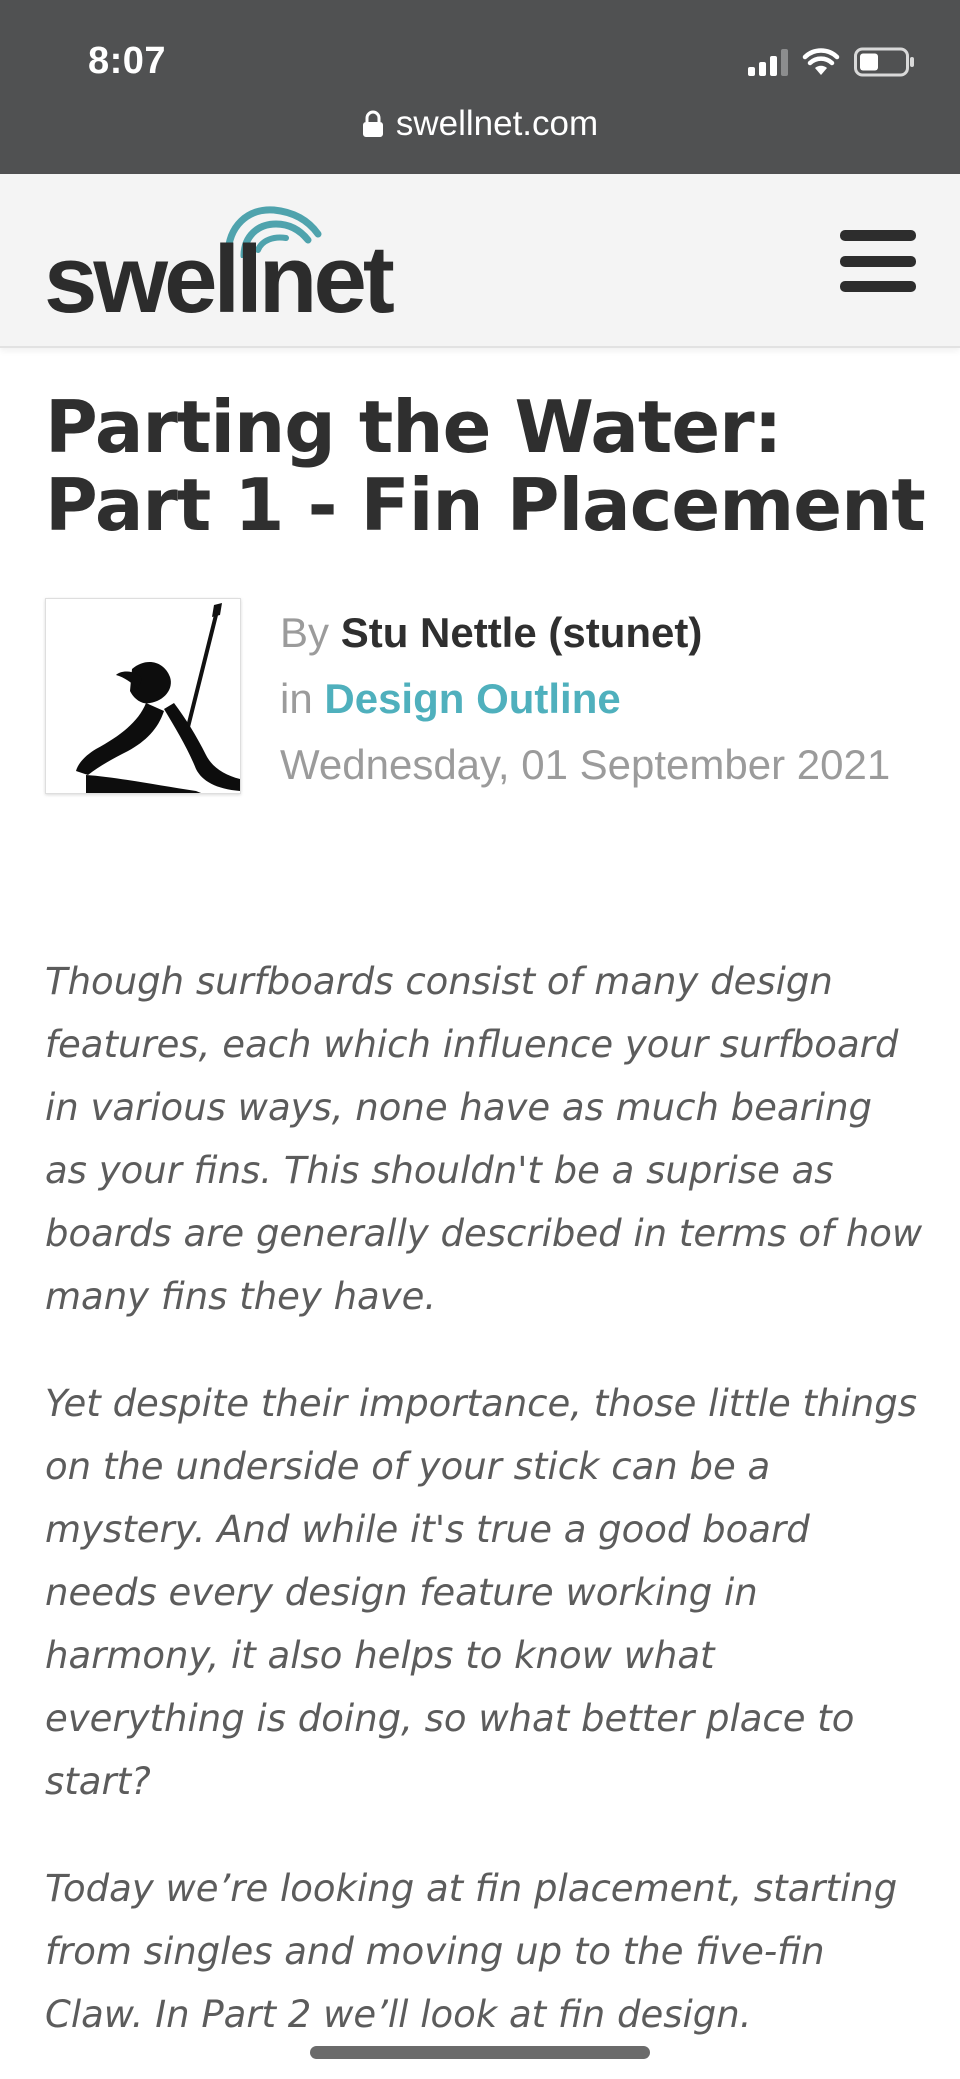 This screenshot has height=2079, width=960. What do you see at coordinates (127, 61) in the screenshot?
I see `status-time: 8:07` at bounding box center [127, 61].